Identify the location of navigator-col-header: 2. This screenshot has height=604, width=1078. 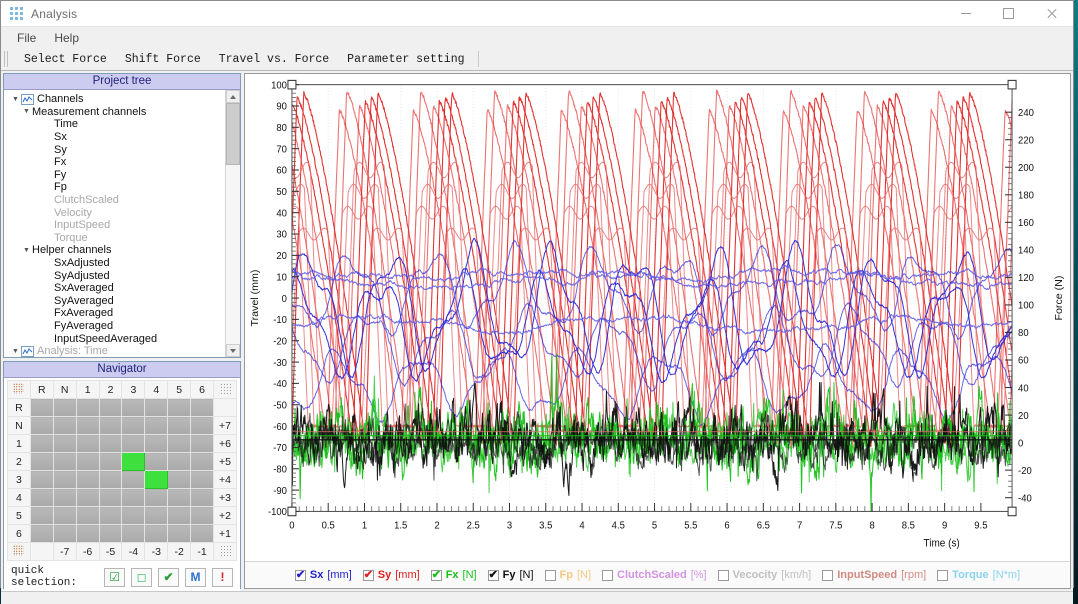
(110, 390).